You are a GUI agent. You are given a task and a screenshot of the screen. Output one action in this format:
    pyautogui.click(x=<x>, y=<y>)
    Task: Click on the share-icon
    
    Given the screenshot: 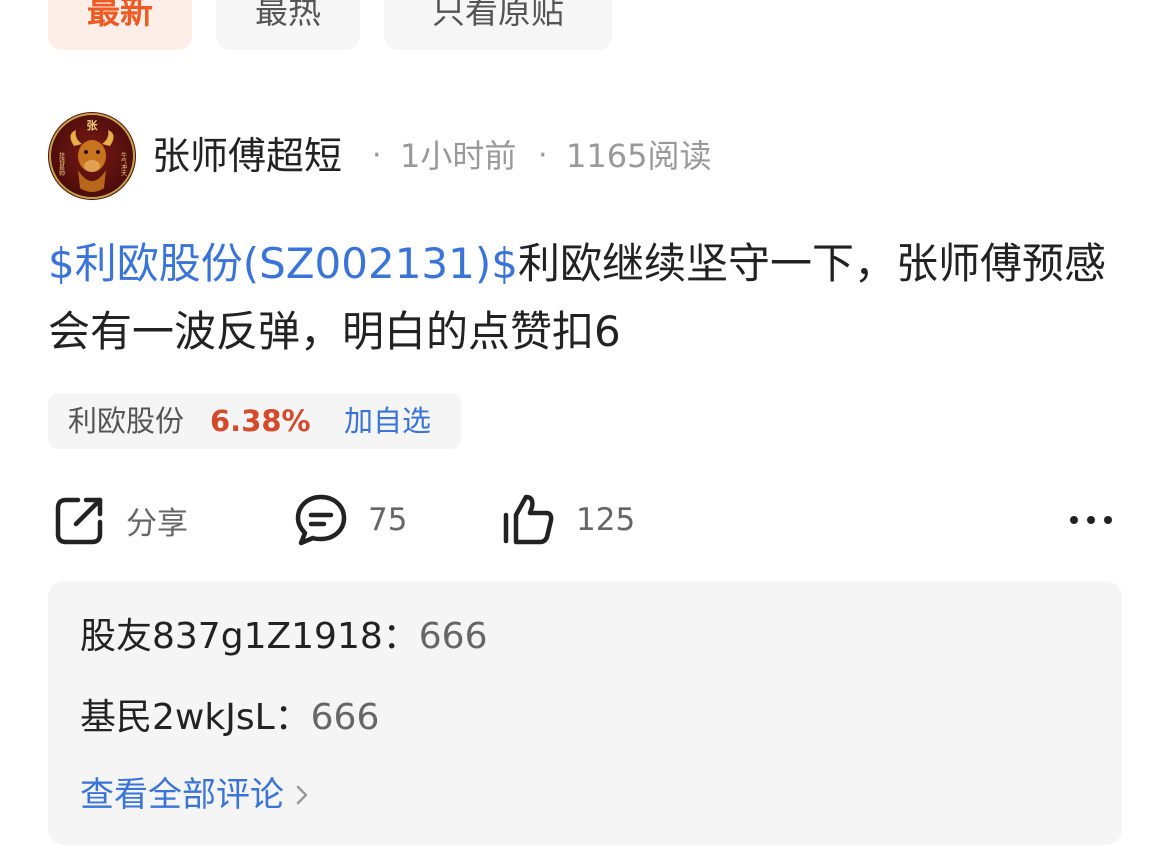 What is the action you would take?
    pyautogui.click(x=79, y=521)
    